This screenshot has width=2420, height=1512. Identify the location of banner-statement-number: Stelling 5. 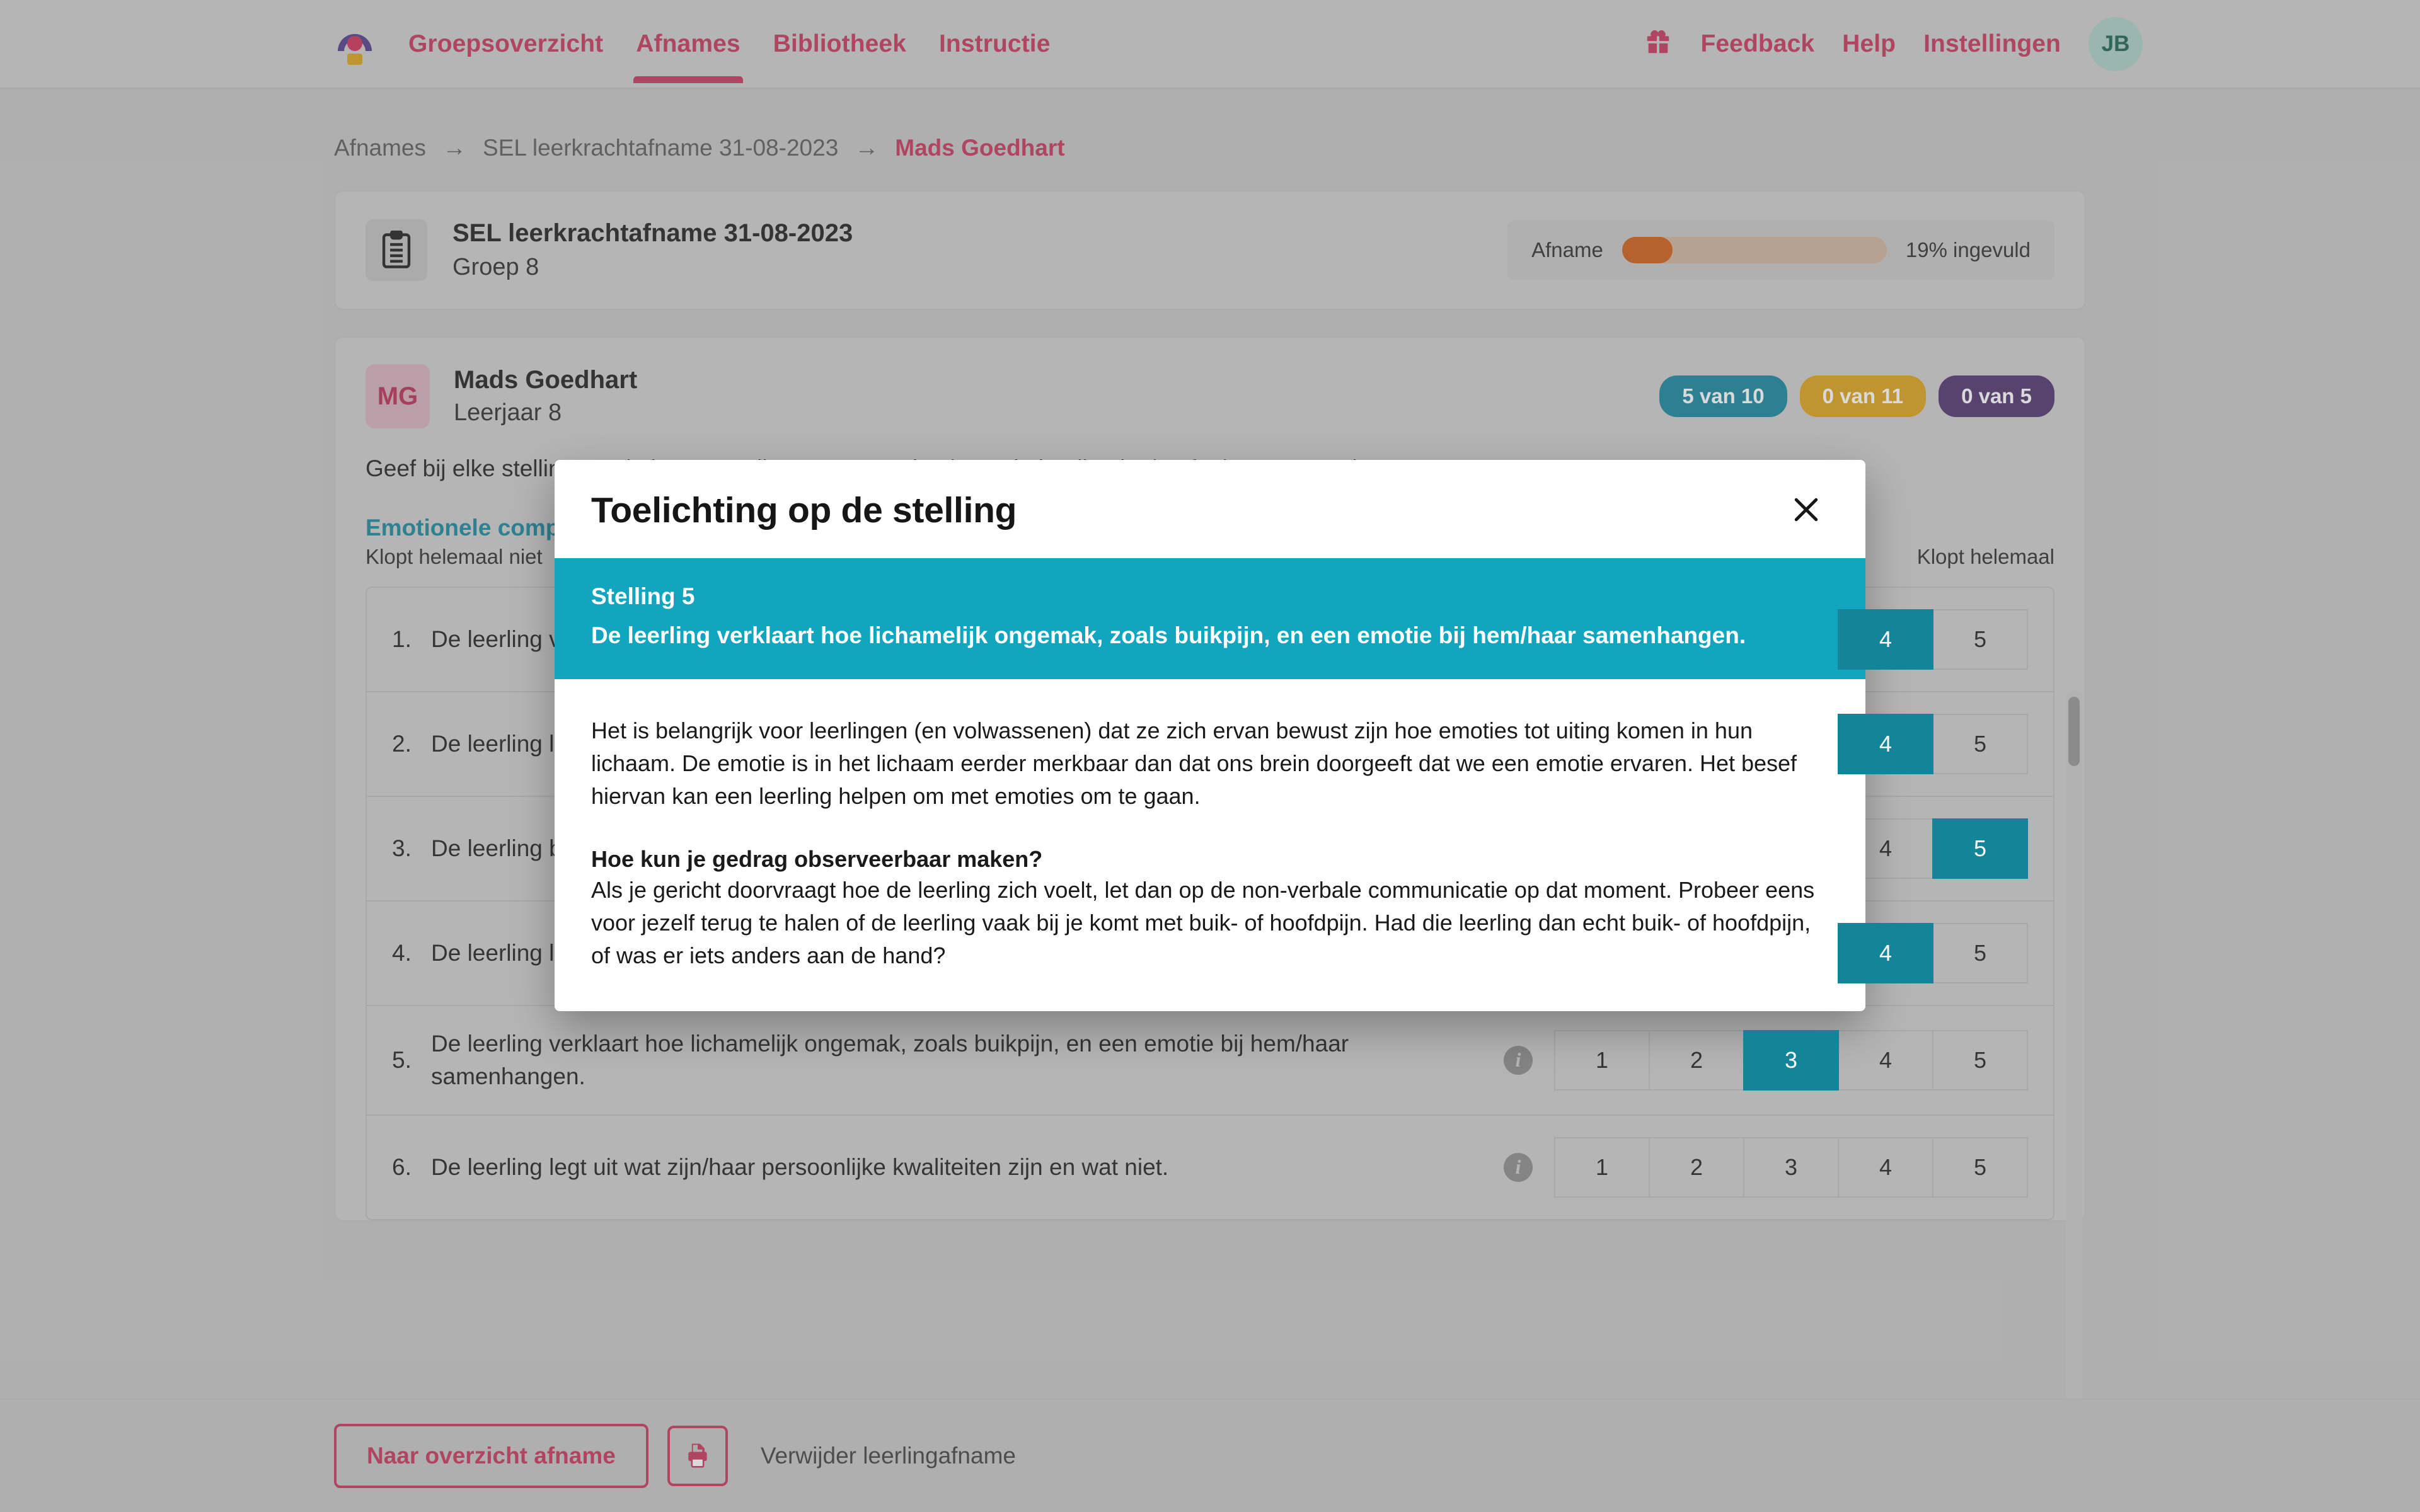
(643, 596).